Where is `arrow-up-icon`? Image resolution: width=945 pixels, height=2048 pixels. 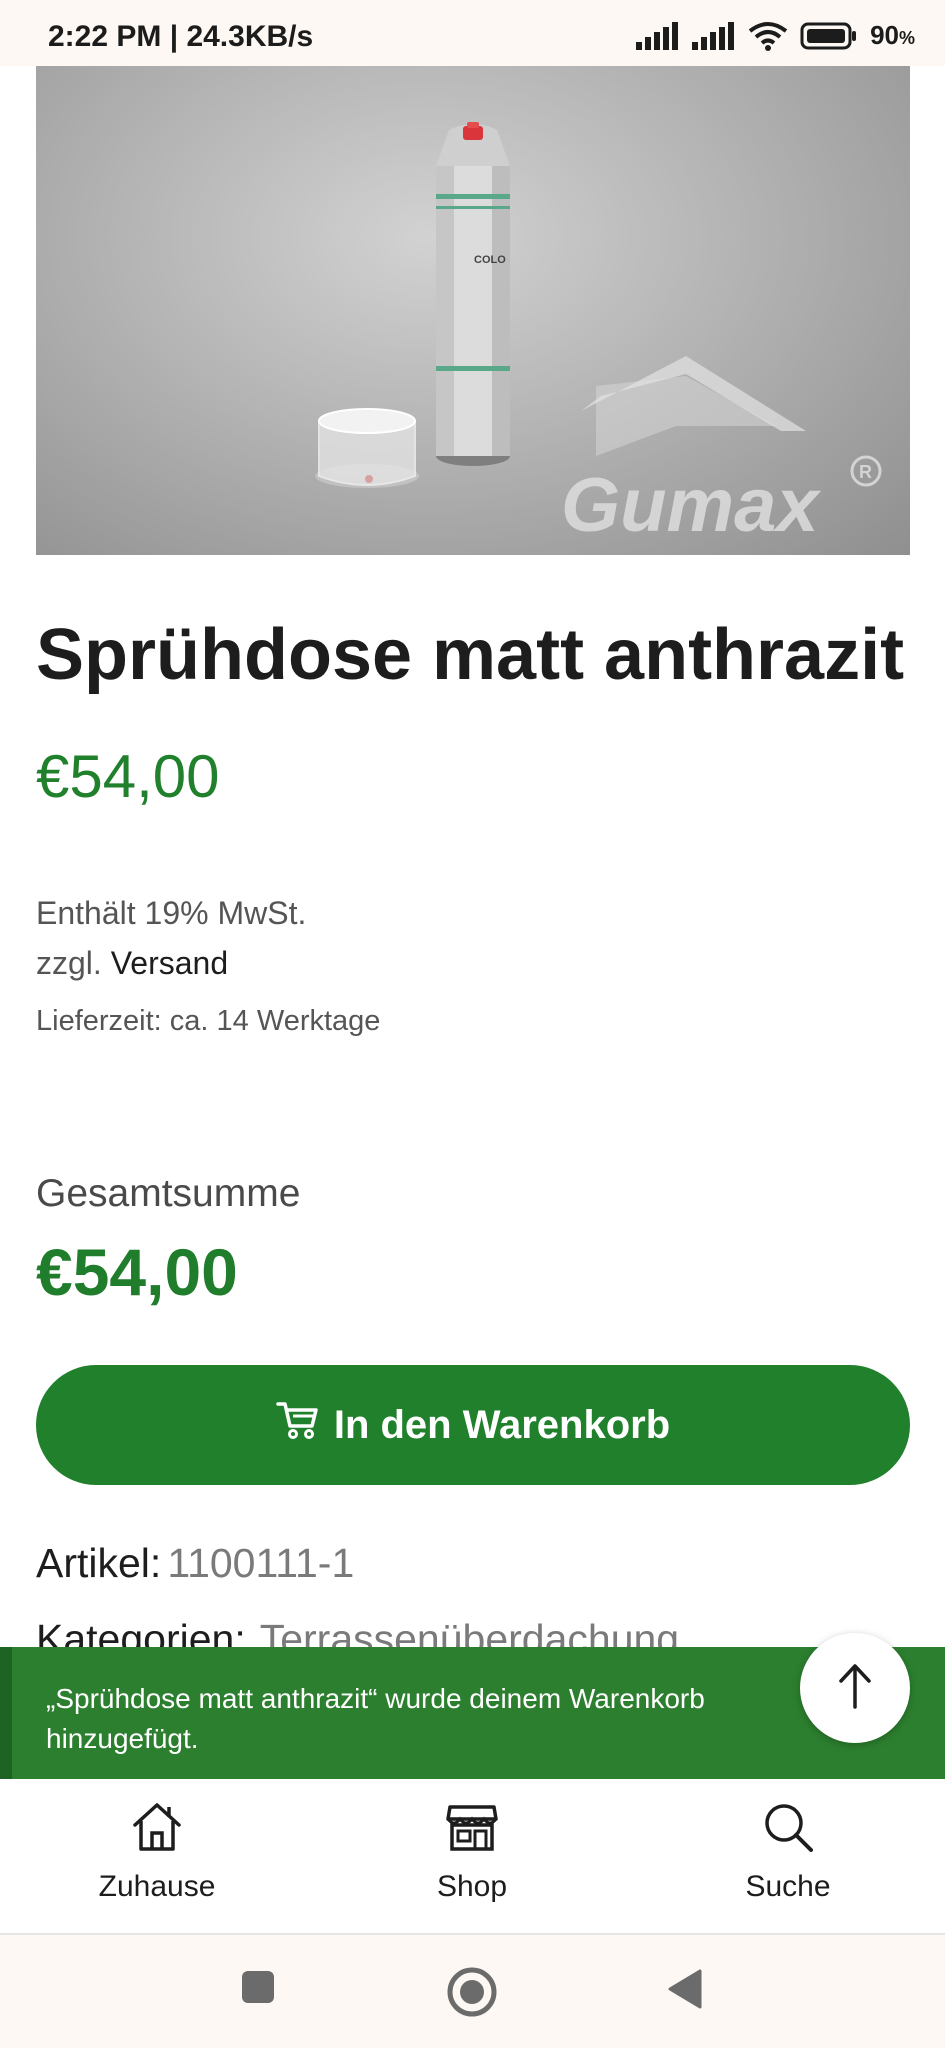 arrow-up-icon is located at coordinates (855, 1688).